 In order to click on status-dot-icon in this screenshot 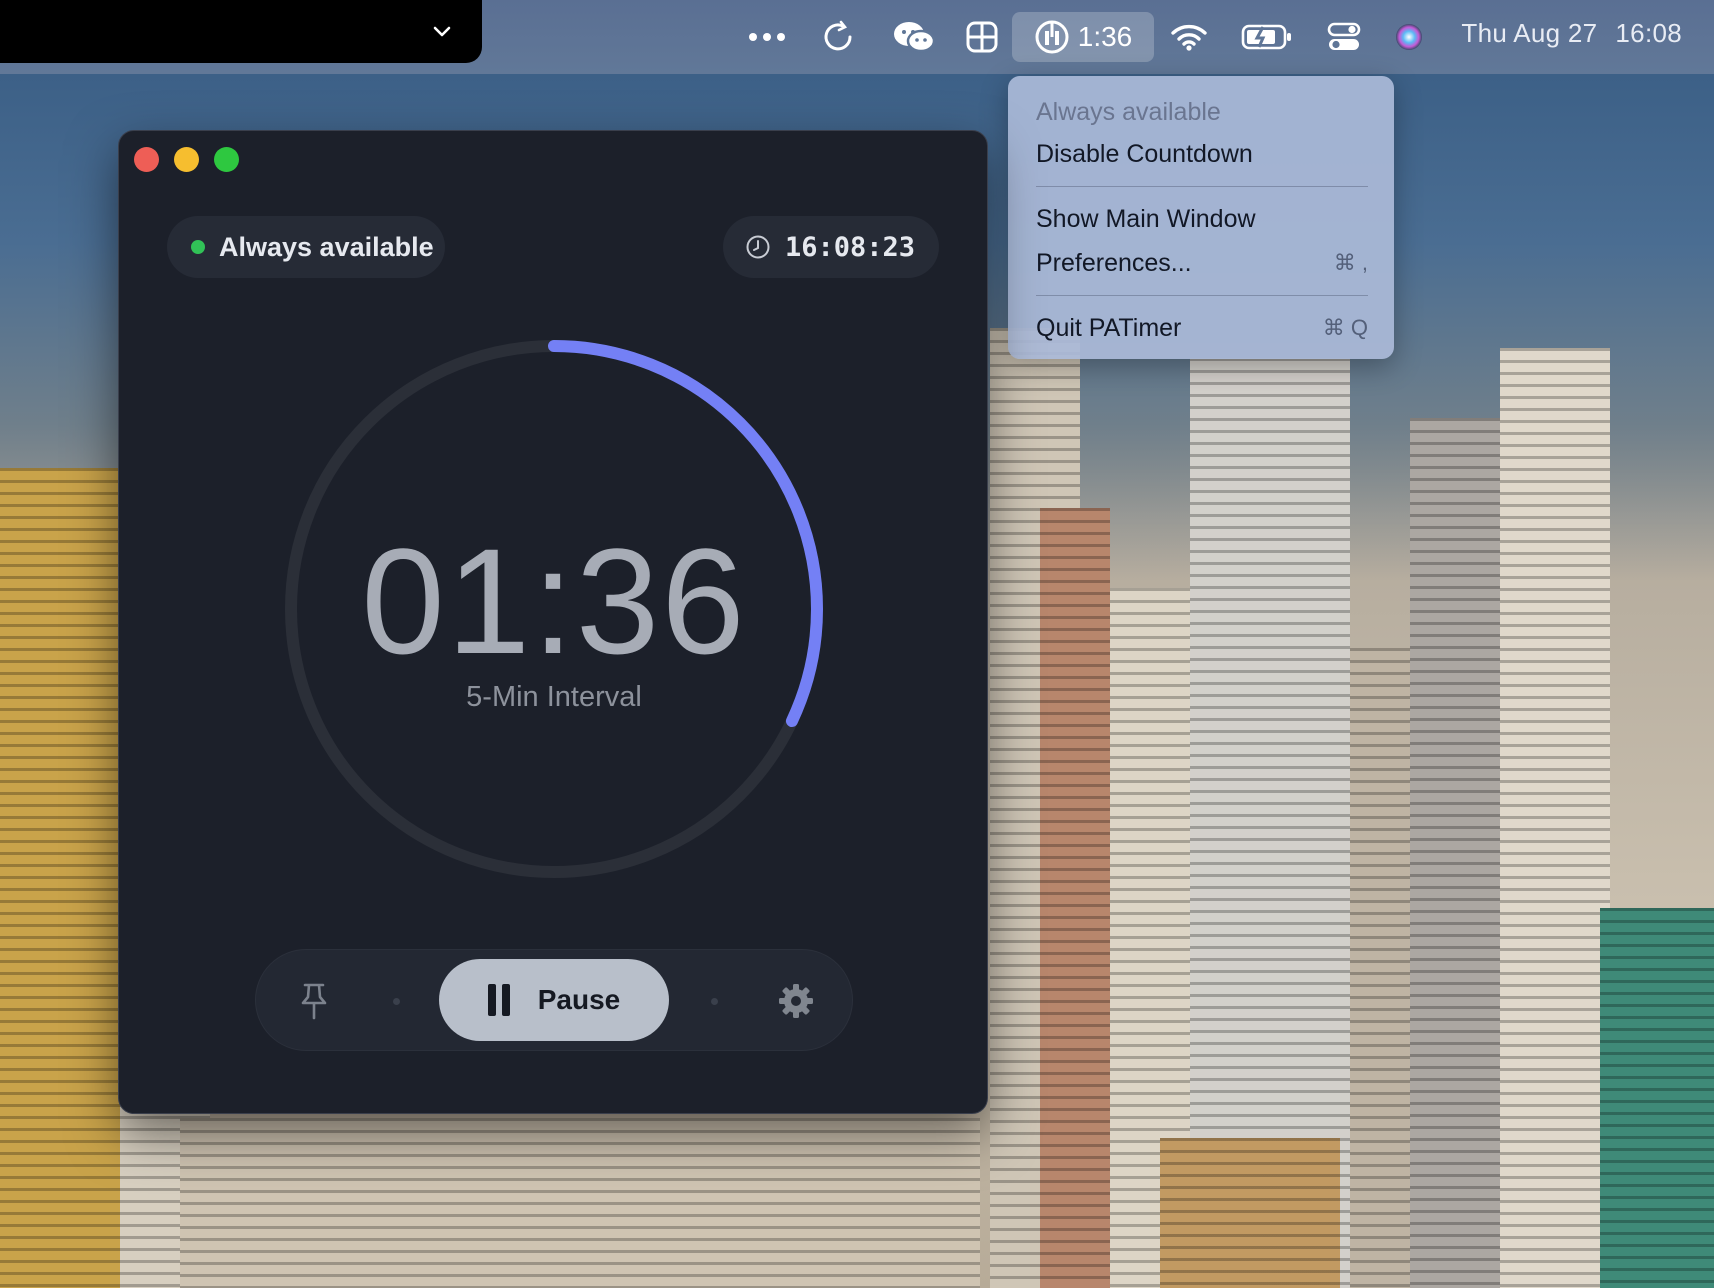, I will do `click(198, 247)`.